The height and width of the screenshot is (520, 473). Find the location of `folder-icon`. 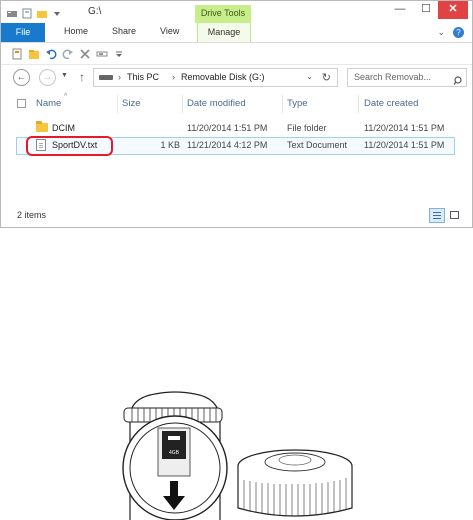

folder-icon is located at coordinates (42, 126).